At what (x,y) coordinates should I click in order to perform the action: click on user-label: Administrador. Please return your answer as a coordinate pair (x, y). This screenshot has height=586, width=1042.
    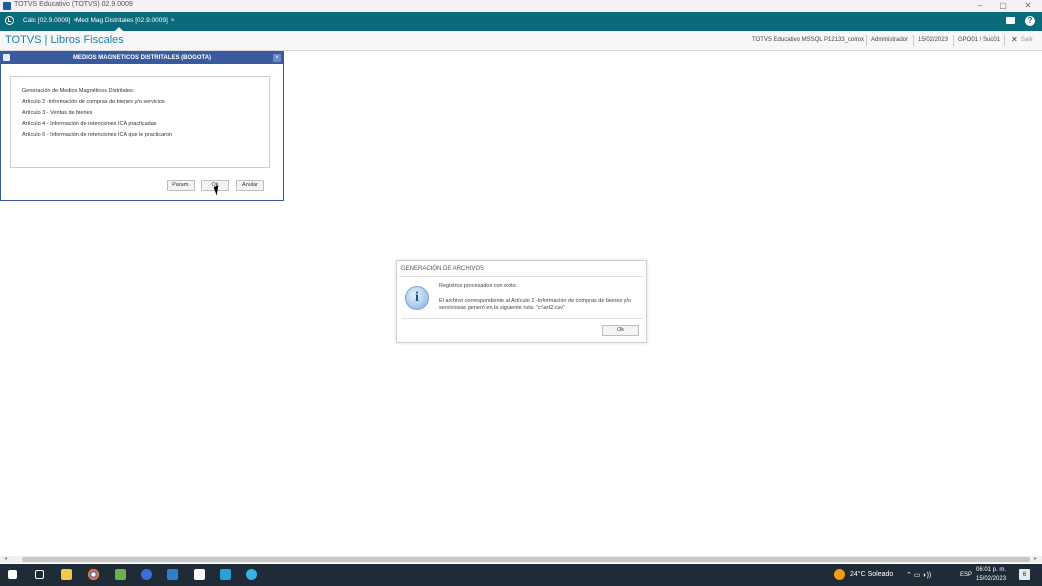
    Looking at the image, I should click on (890, 40).